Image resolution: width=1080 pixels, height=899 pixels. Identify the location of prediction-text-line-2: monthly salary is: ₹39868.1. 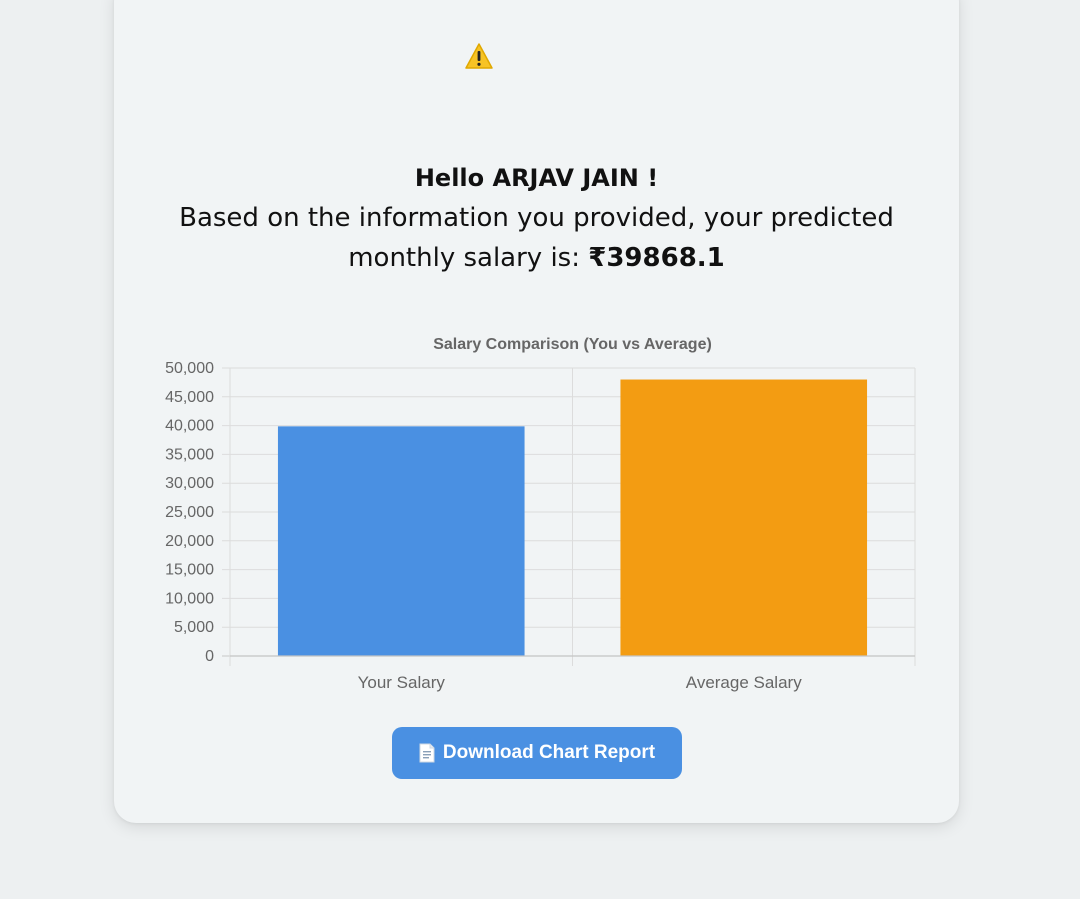
(536, 258).